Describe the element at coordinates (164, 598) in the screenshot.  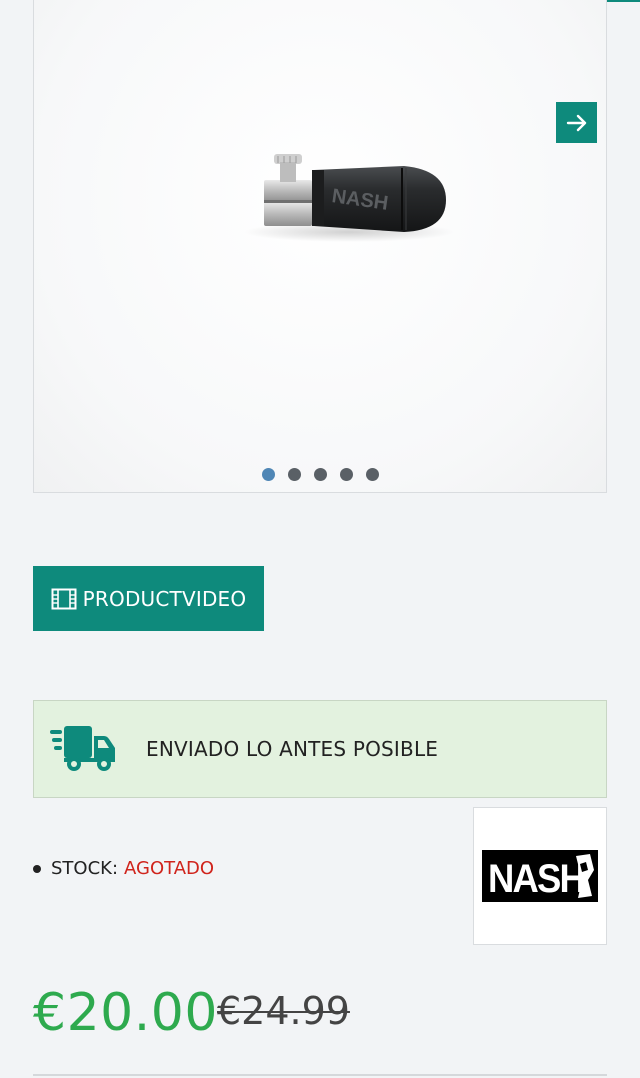
I see `product-video-label: PRODUCTVIDEO` at that location.